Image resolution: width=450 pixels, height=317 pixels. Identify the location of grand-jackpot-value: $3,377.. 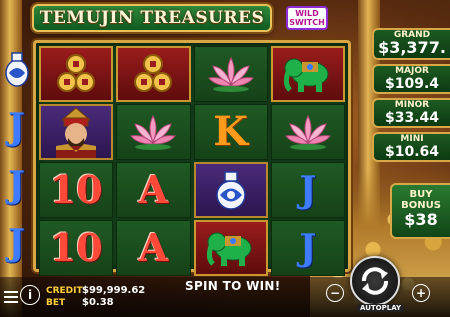
(412, 48).